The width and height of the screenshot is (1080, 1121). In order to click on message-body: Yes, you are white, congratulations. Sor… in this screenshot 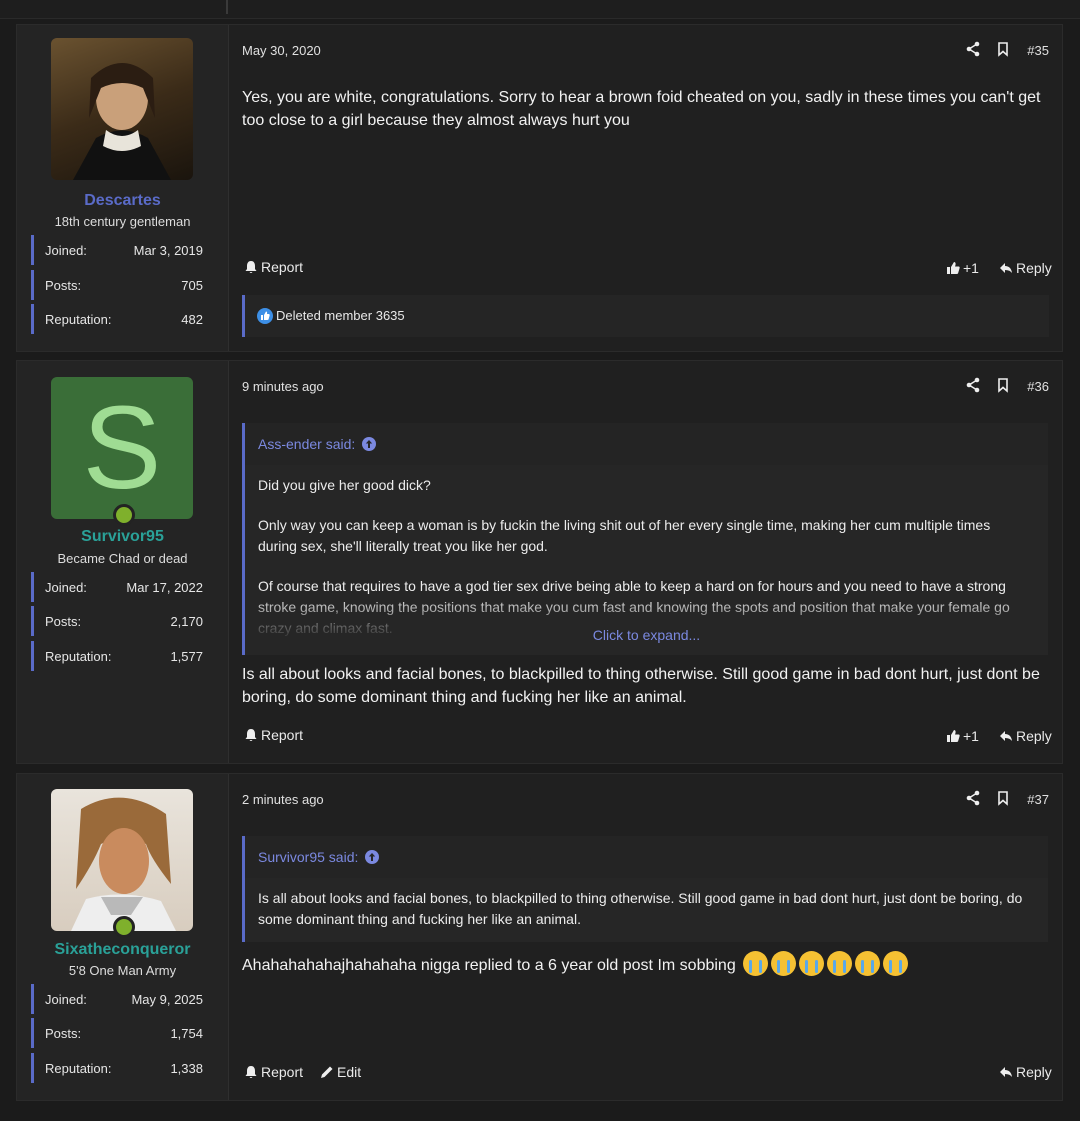, I will do `click(641, 109)`.